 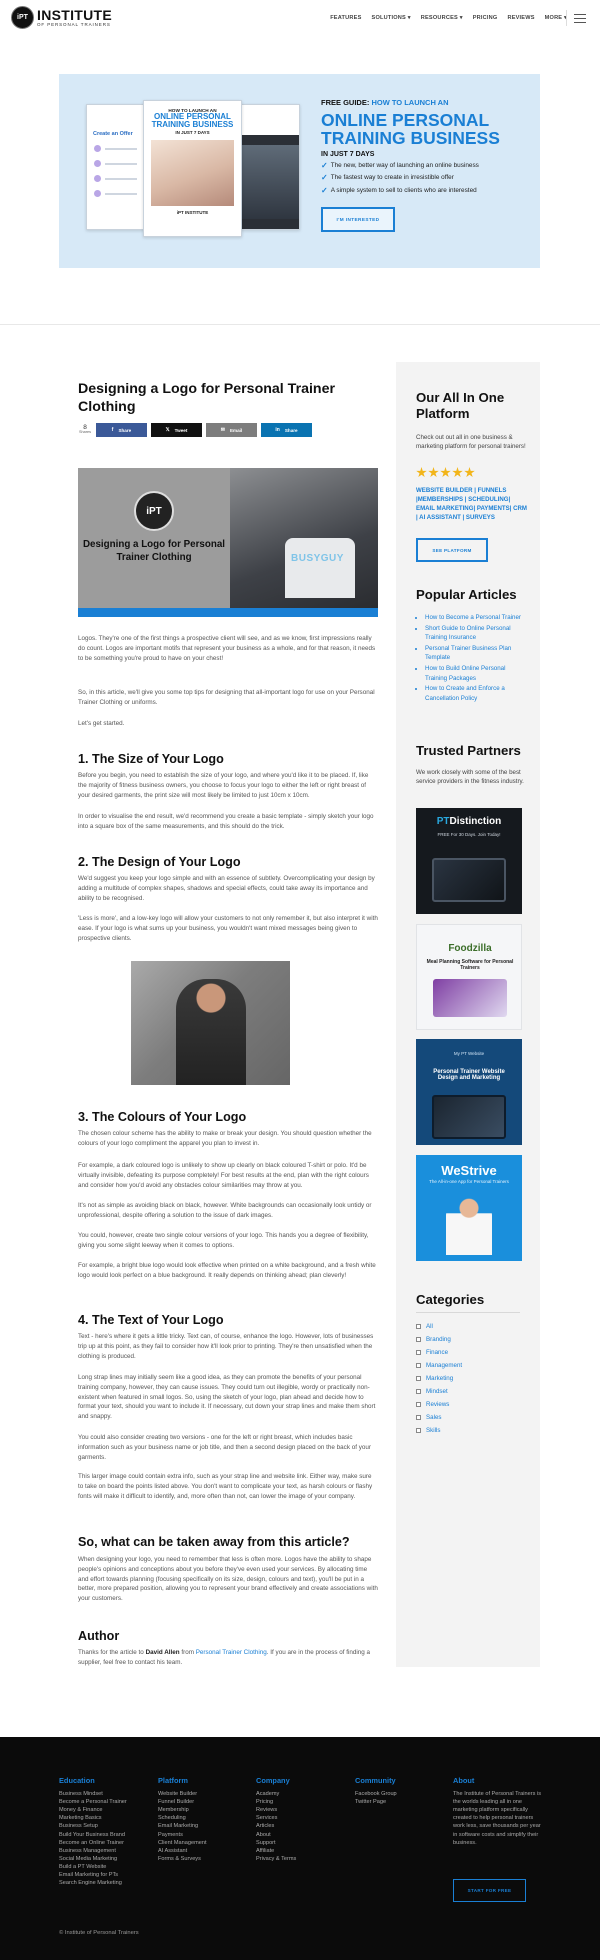 I want to click on section-heading: 3. The Colours of Your Logo, so click(x=162, y=1117).